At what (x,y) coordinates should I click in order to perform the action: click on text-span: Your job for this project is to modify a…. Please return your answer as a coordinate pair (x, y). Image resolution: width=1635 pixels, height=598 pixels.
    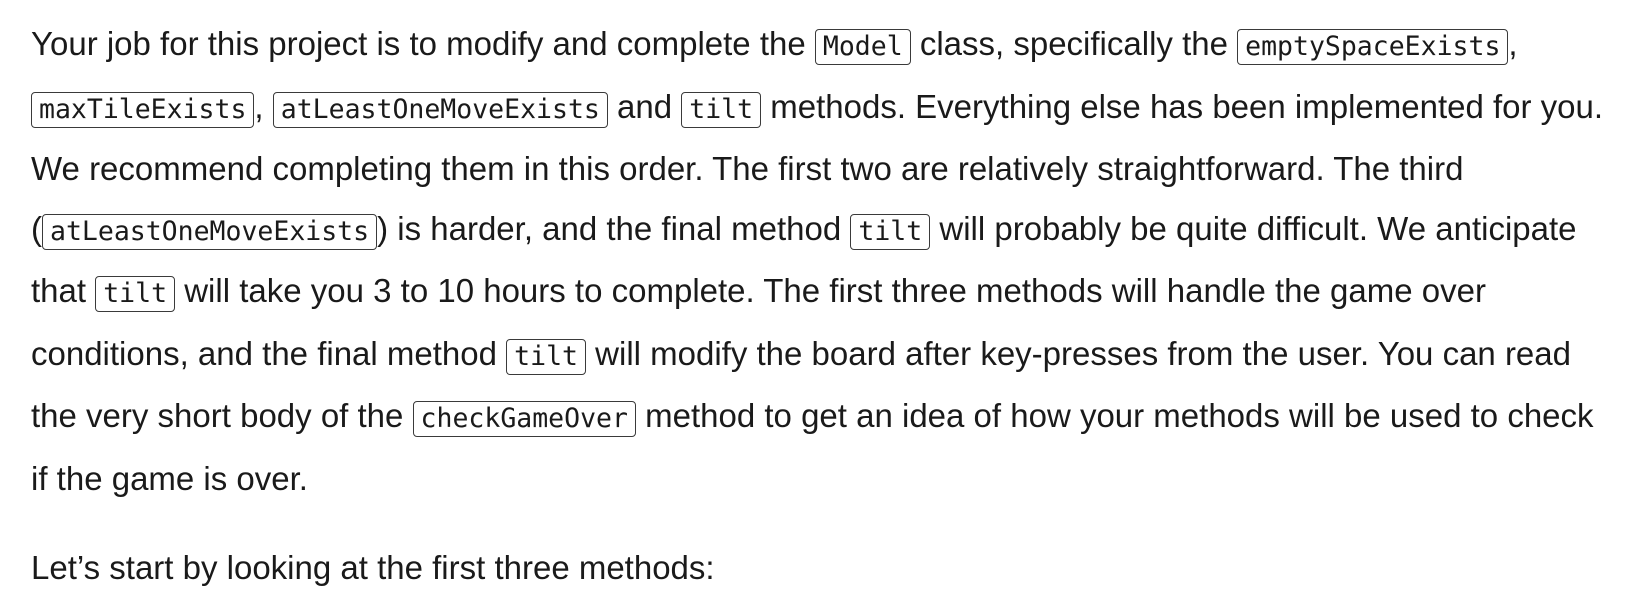
    Looking at the image, I should click on (423, 43).